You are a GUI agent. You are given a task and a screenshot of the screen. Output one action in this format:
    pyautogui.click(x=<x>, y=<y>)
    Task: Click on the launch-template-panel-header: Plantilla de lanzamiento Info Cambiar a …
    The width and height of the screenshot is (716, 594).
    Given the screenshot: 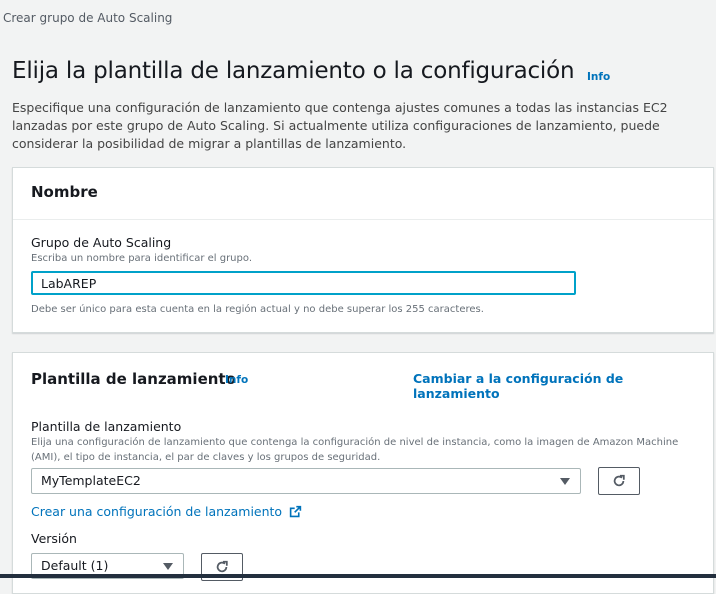 What is the action you would take?
    pyautogui.click(x=363, y=378)
    